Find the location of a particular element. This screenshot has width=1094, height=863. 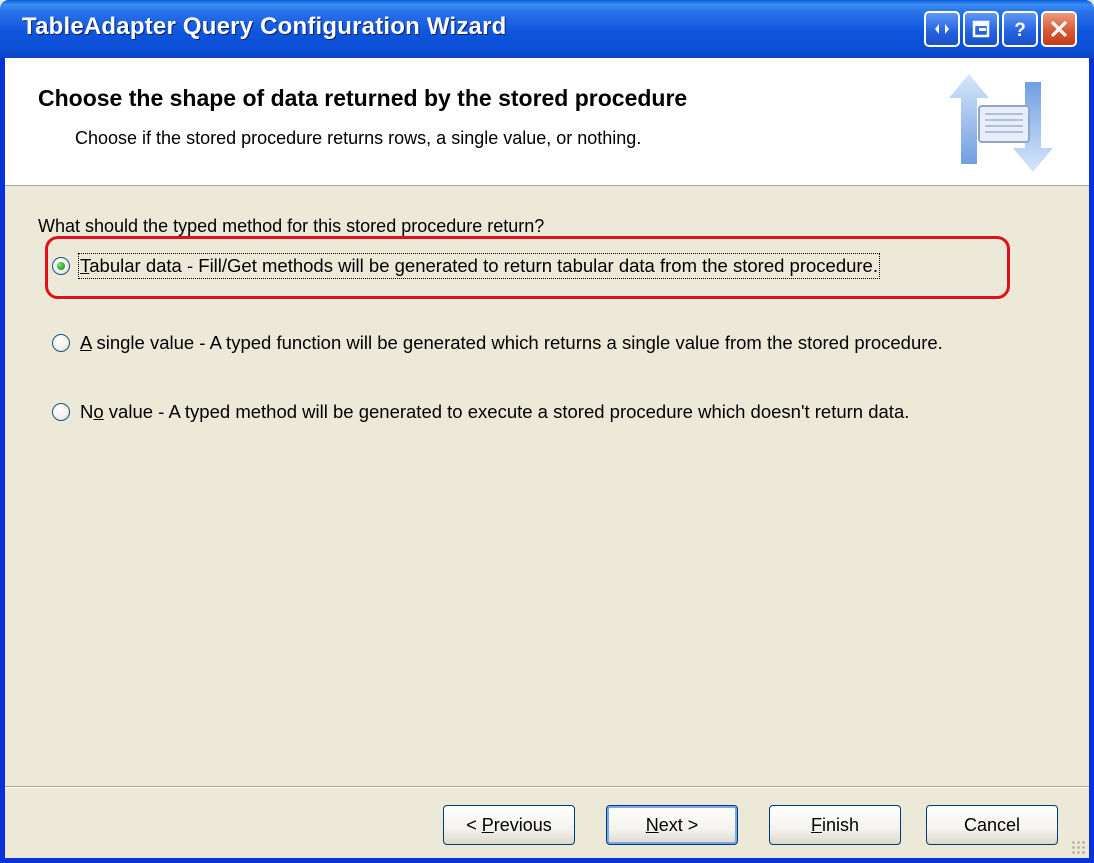

footer-separator is located at coordinates (547, 787).